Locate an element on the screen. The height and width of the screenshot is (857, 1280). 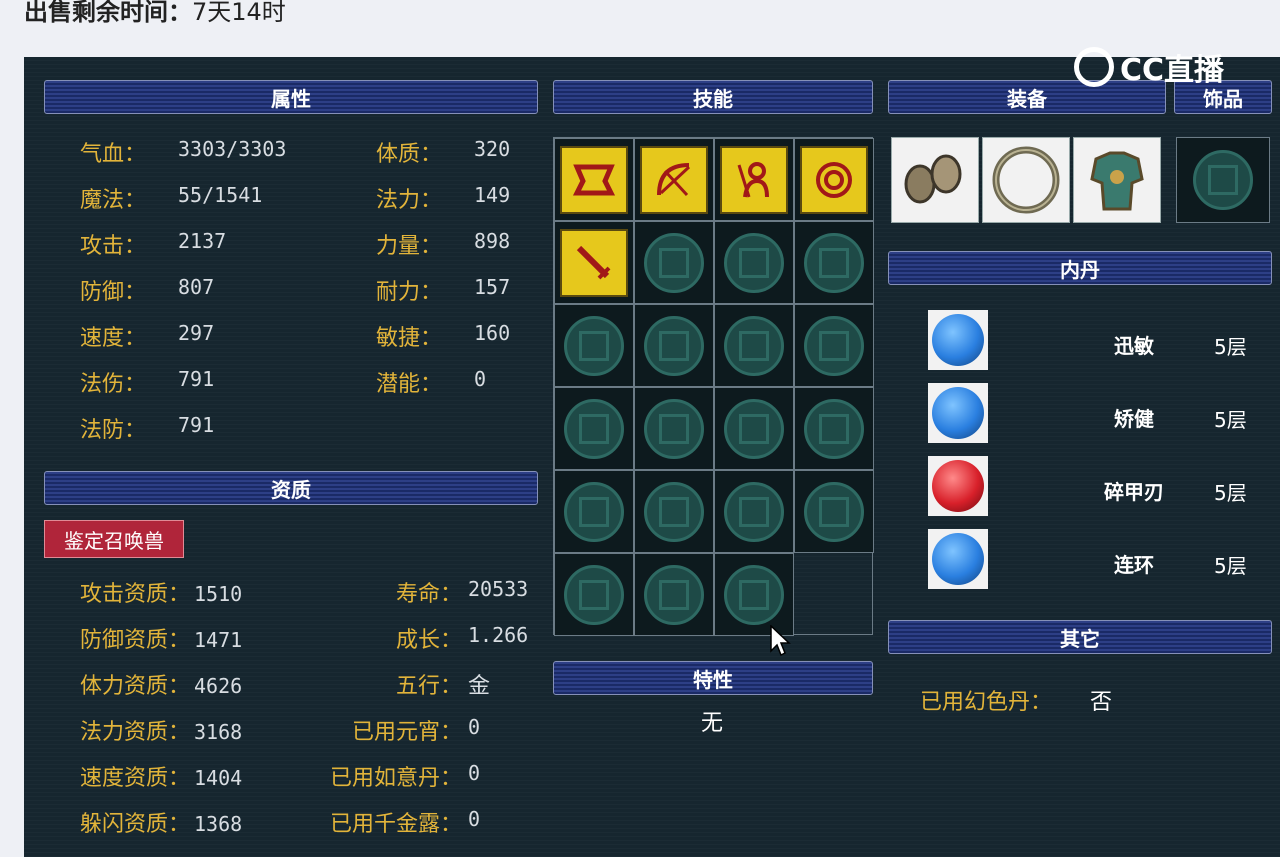
skills-grid is located at coordinates (713, 386).